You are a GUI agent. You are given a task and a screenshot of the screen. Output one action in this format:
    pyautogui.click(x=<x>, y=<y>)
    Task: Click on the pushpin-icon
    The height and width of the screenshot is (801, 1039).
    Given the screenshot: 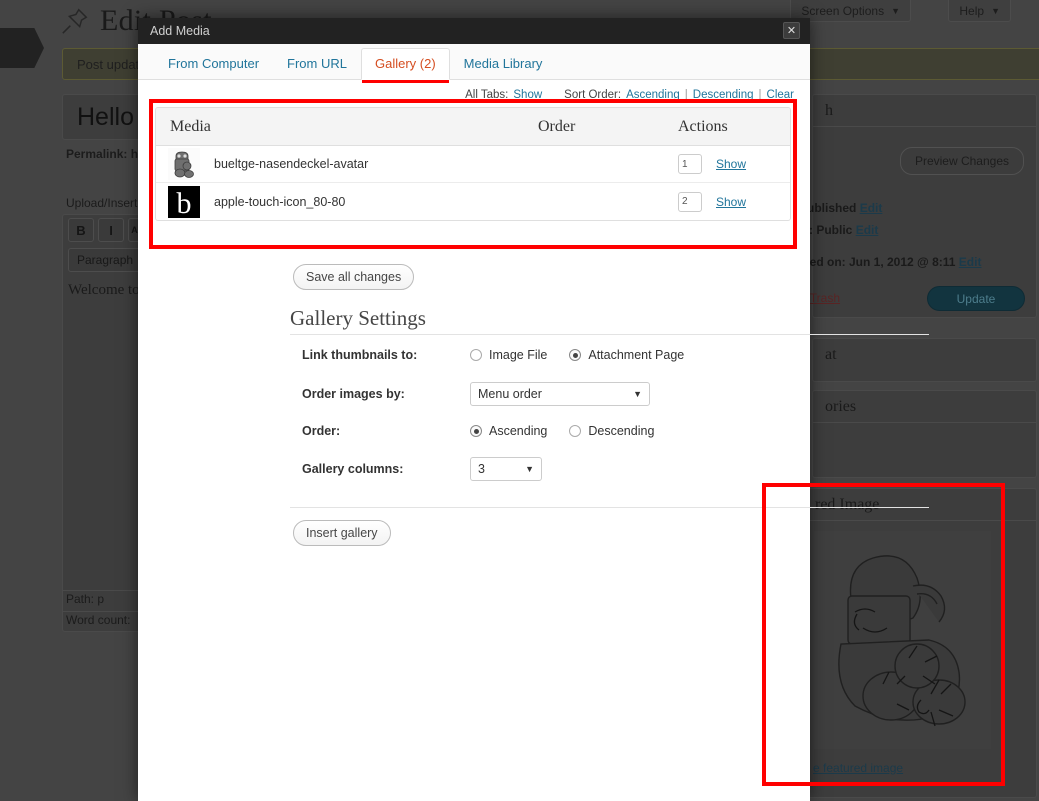 What is the action you would take?
    pyautogui.click(x=75, y=21)
    